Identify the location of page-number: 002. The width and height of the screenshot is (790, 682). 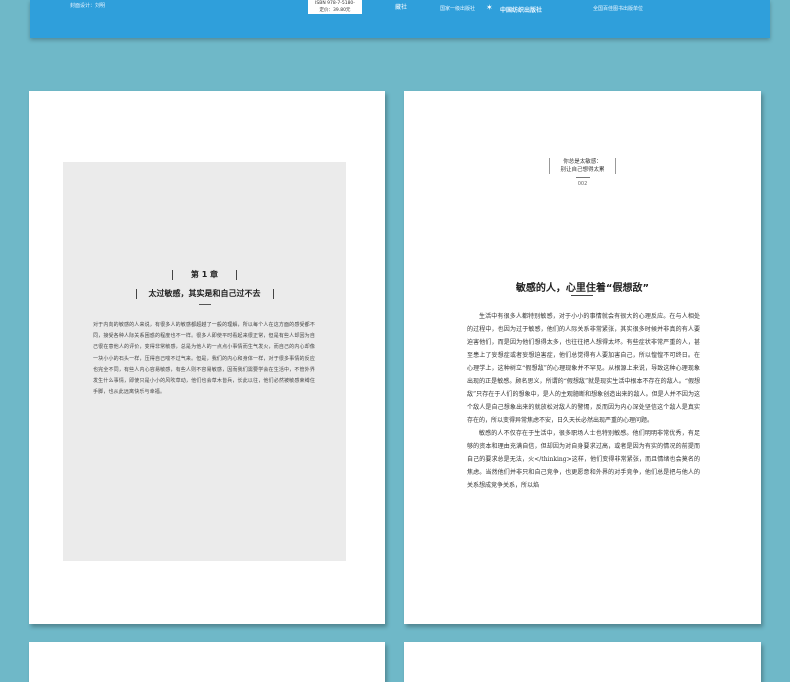
(582, 184).